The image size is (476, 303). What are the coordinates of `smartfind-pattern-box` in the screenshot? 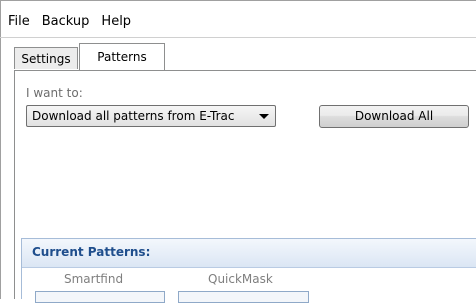 It's located at (100, 297).